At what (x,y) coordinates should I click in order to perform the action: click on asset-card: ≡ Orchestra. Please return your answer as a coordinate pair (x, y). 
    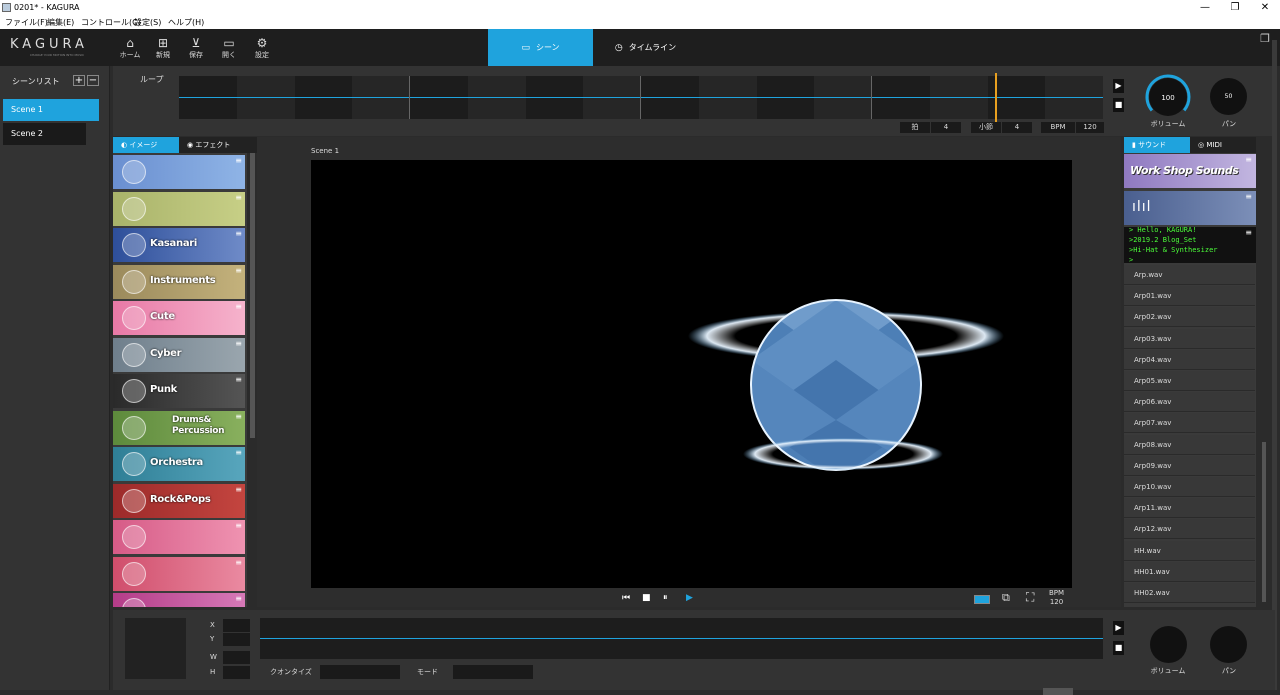
    Looking at the image, I should click on (179, 464).